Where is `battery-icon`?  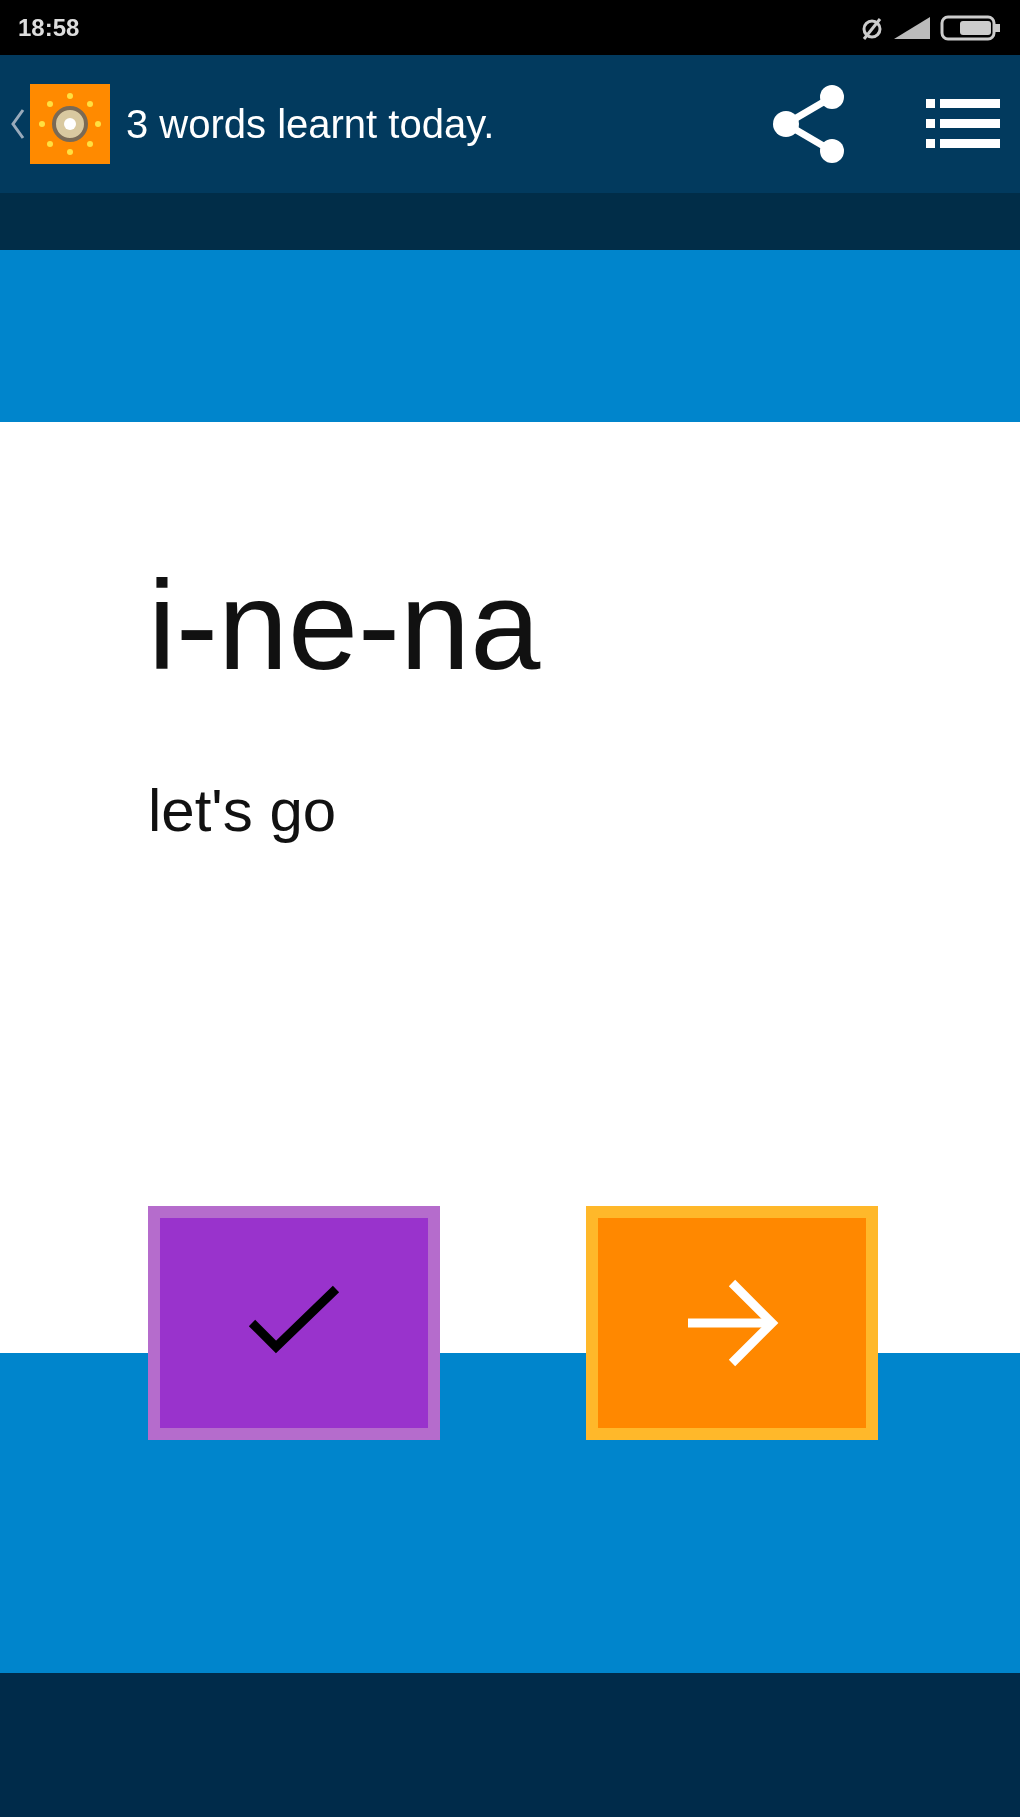
battery-icon is located at coordinates (971, 27).